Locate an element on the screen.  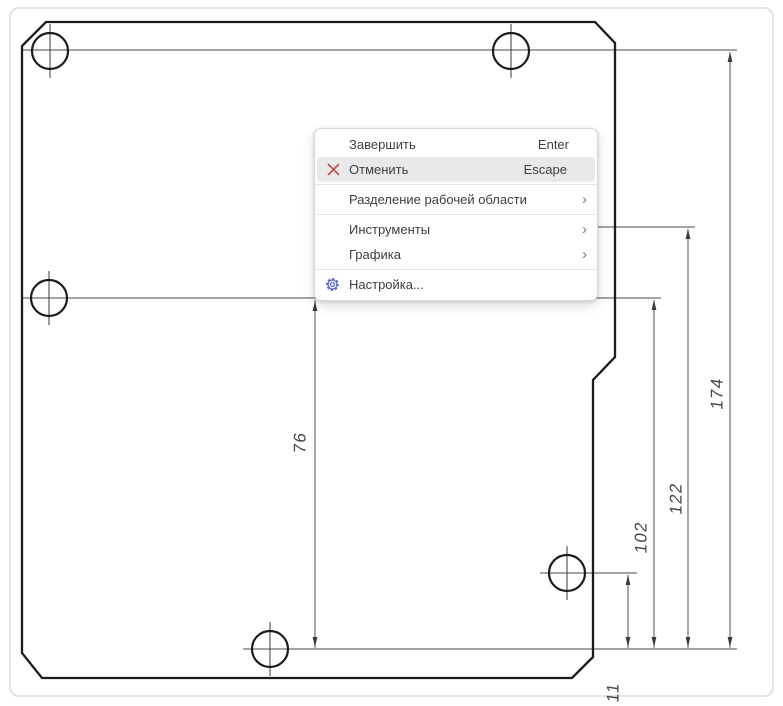
gear-icon is located at coordinates (332, 284).